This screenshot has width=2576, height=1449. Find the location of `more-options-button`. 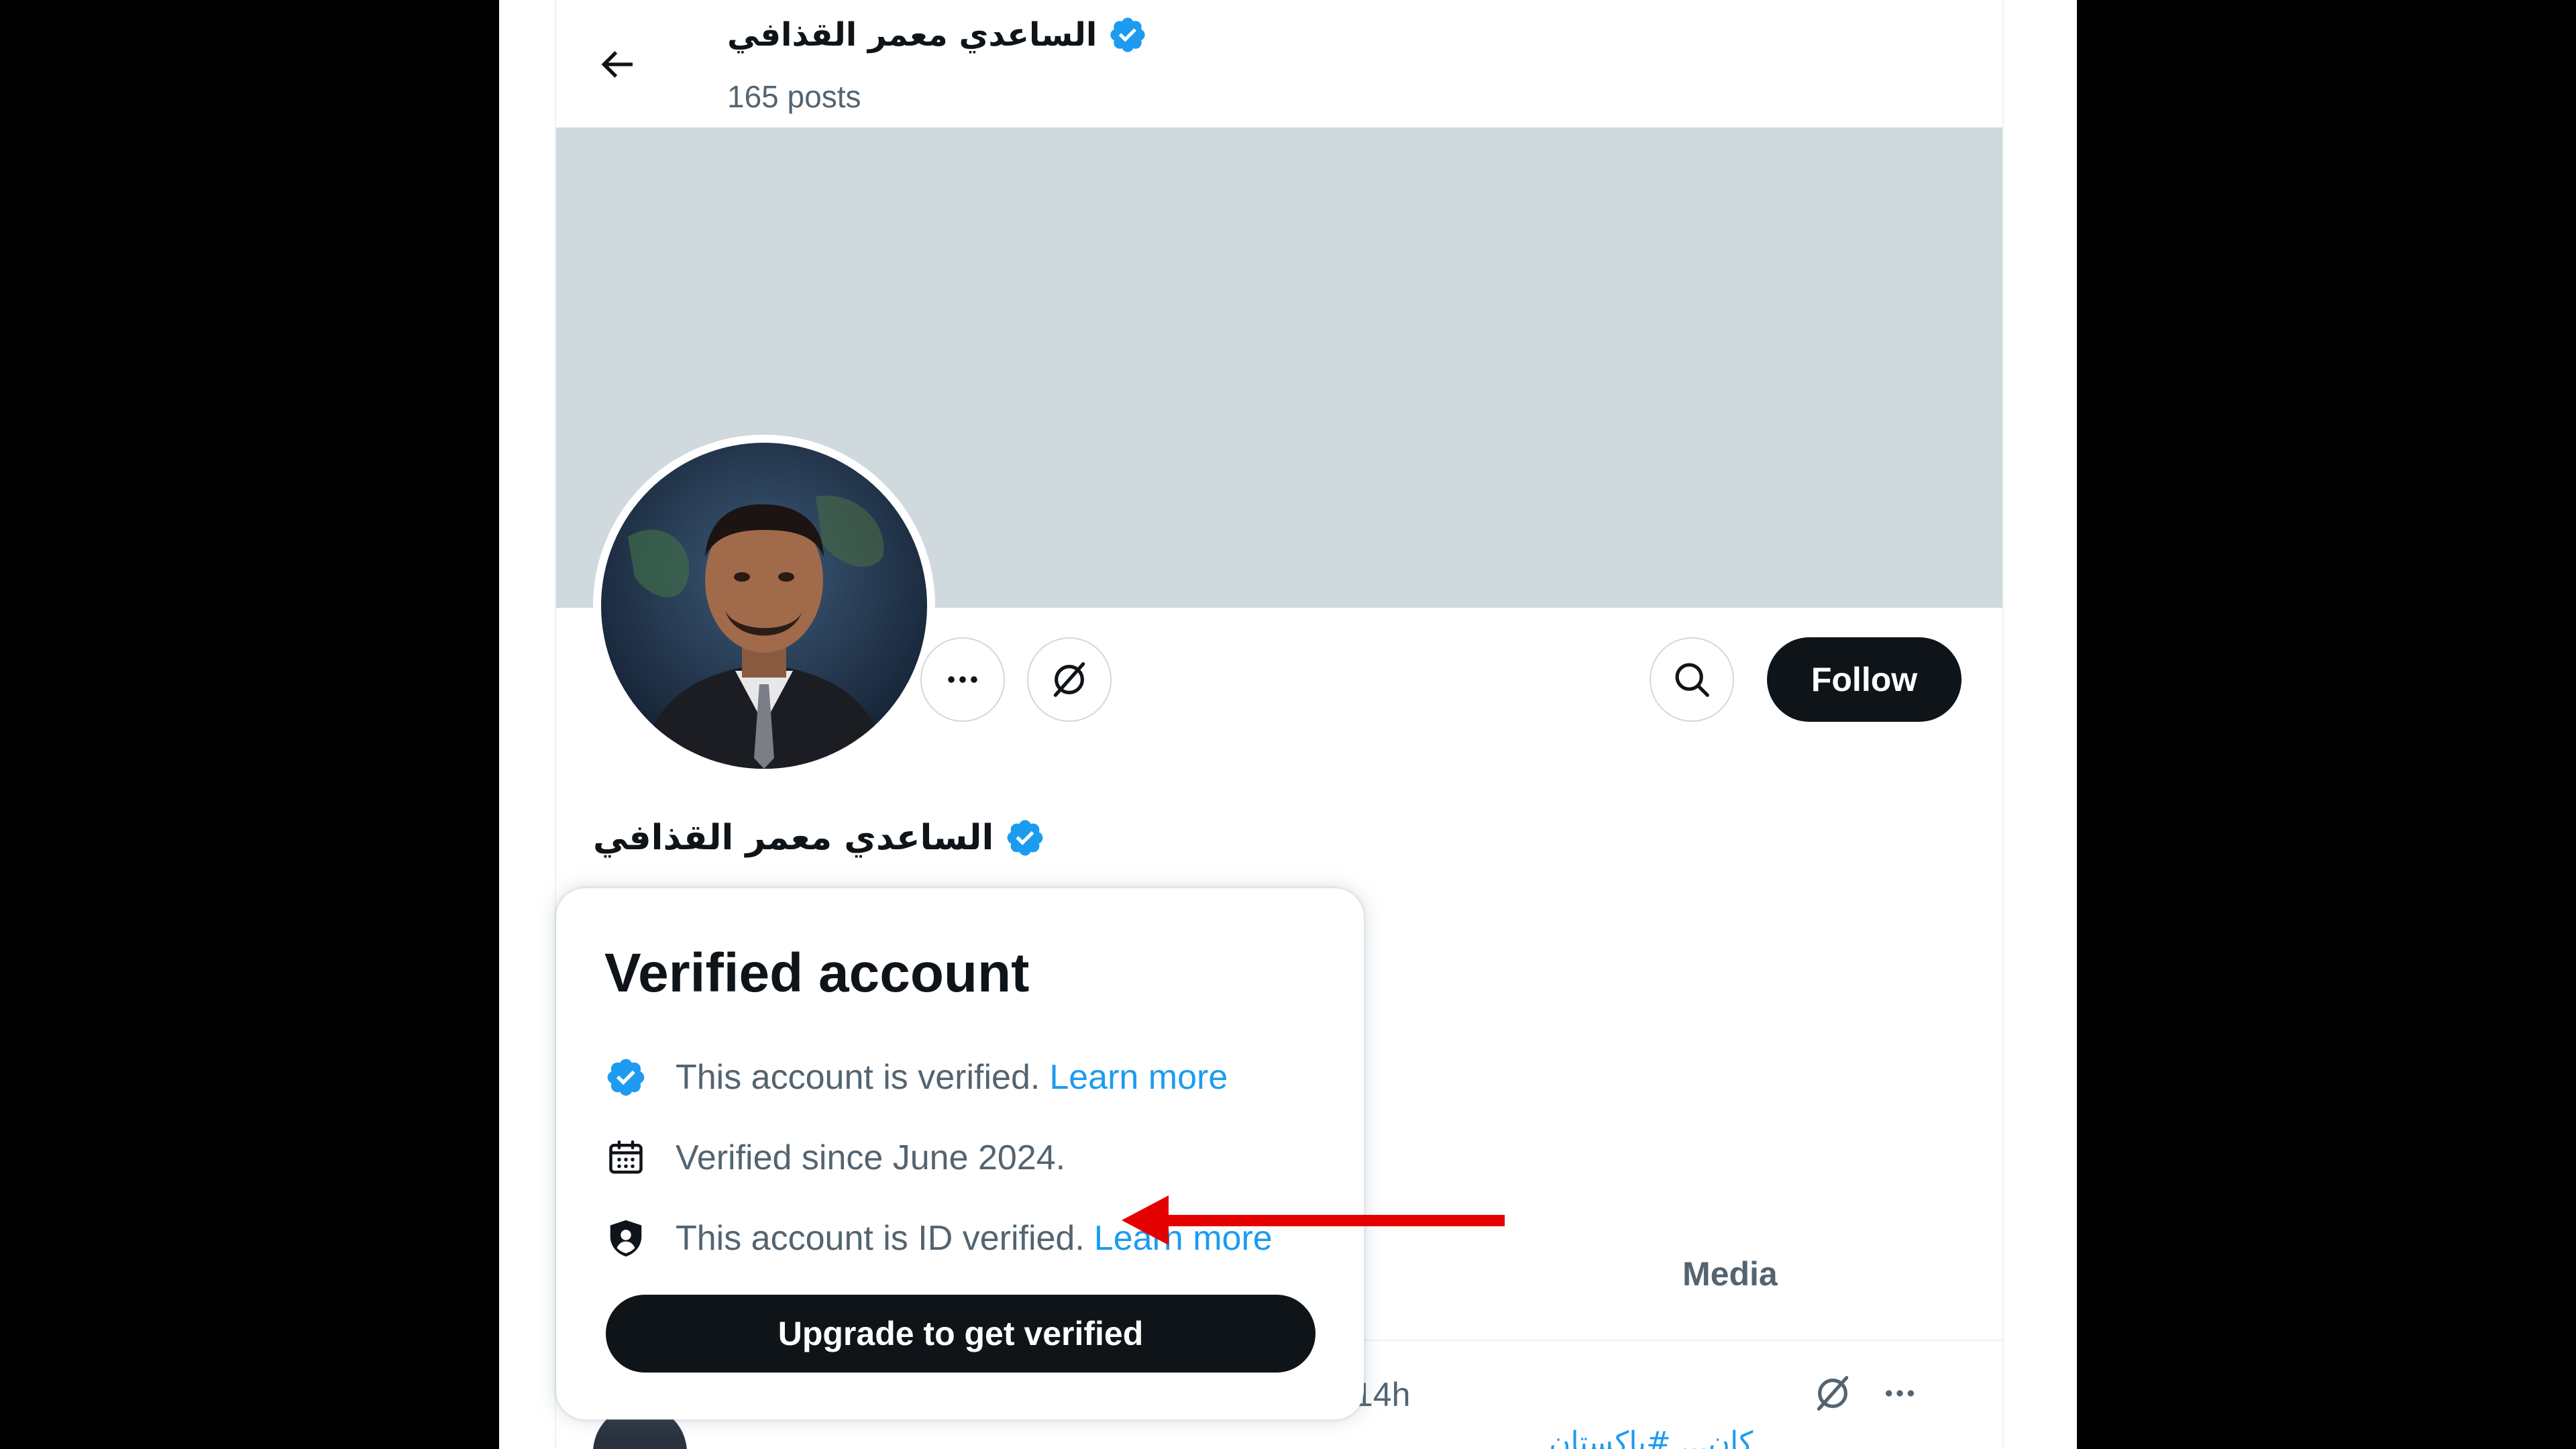

more-options-button is located at coordinates (962, 679).